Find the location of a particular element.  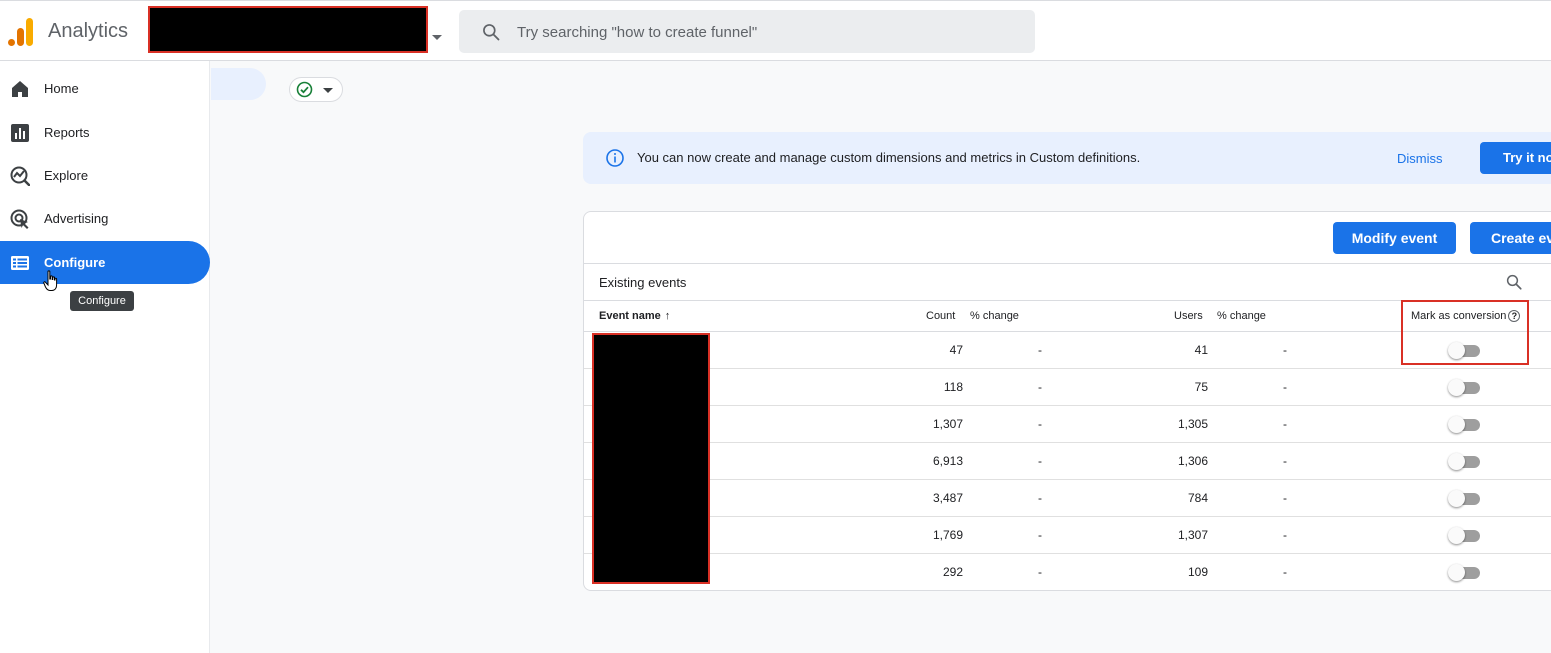

try-it-now-button: Try it now is located at coordinates (1515, 158).